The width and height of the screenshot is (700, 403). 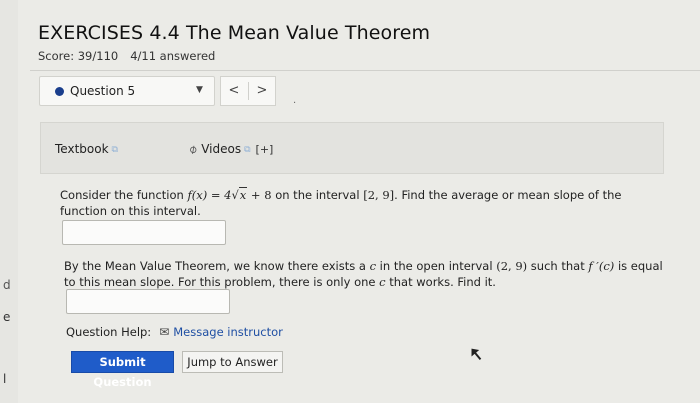 What do you see at coordinates (7, 285) in the screenshot?
I see `edge-mark: d` at bounding box center [7, 285].